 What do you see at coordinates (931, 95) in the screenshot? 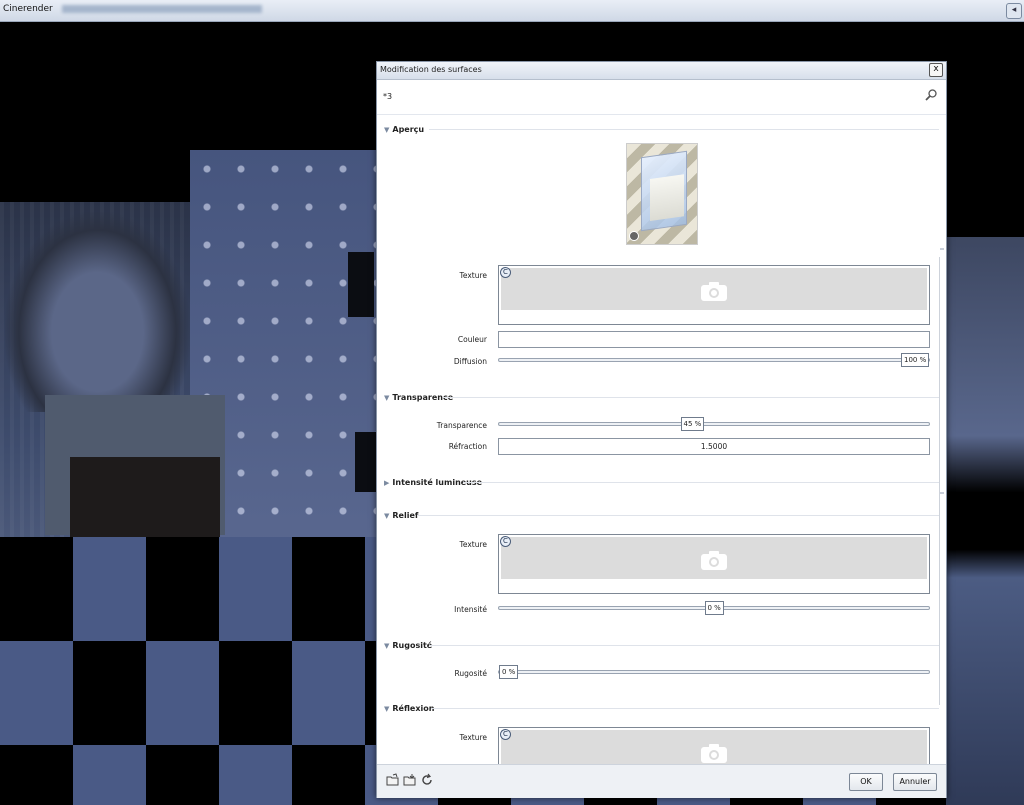
I see `search-icon` at bounding box center [931, 95].